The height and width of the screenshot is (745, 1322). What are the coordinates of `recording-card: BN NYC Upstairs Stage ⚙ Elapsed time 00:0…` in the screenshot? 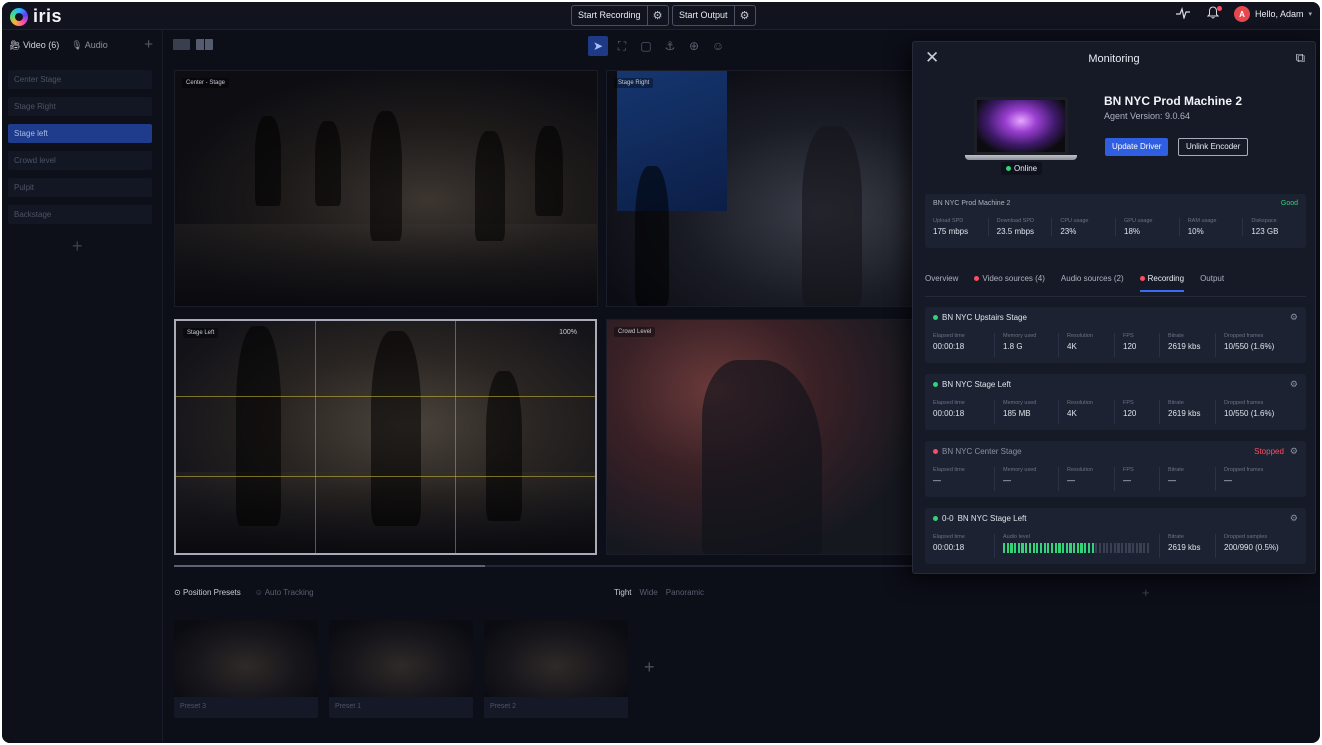 It's located at (1115, 335).